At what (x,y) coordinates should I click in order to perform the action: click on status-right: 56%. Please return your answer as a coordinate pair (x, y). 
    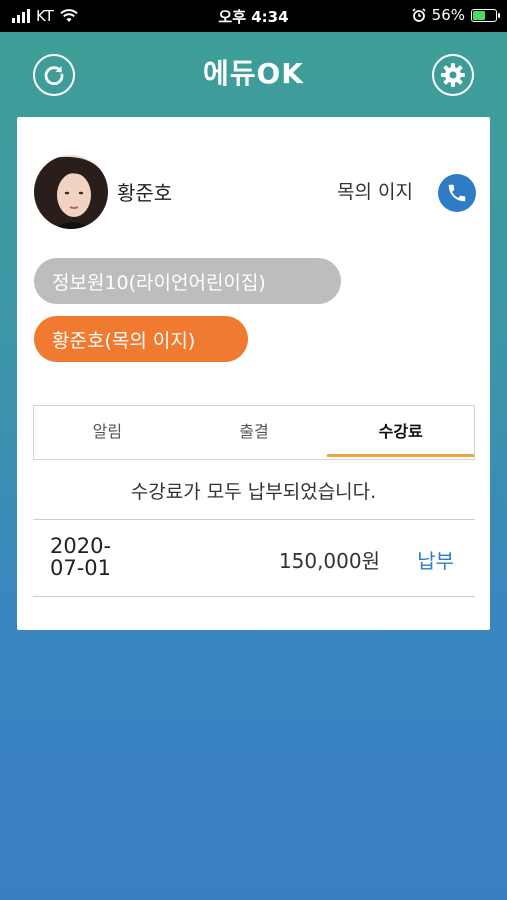
    Looking at the image, I should click on (456, 15).